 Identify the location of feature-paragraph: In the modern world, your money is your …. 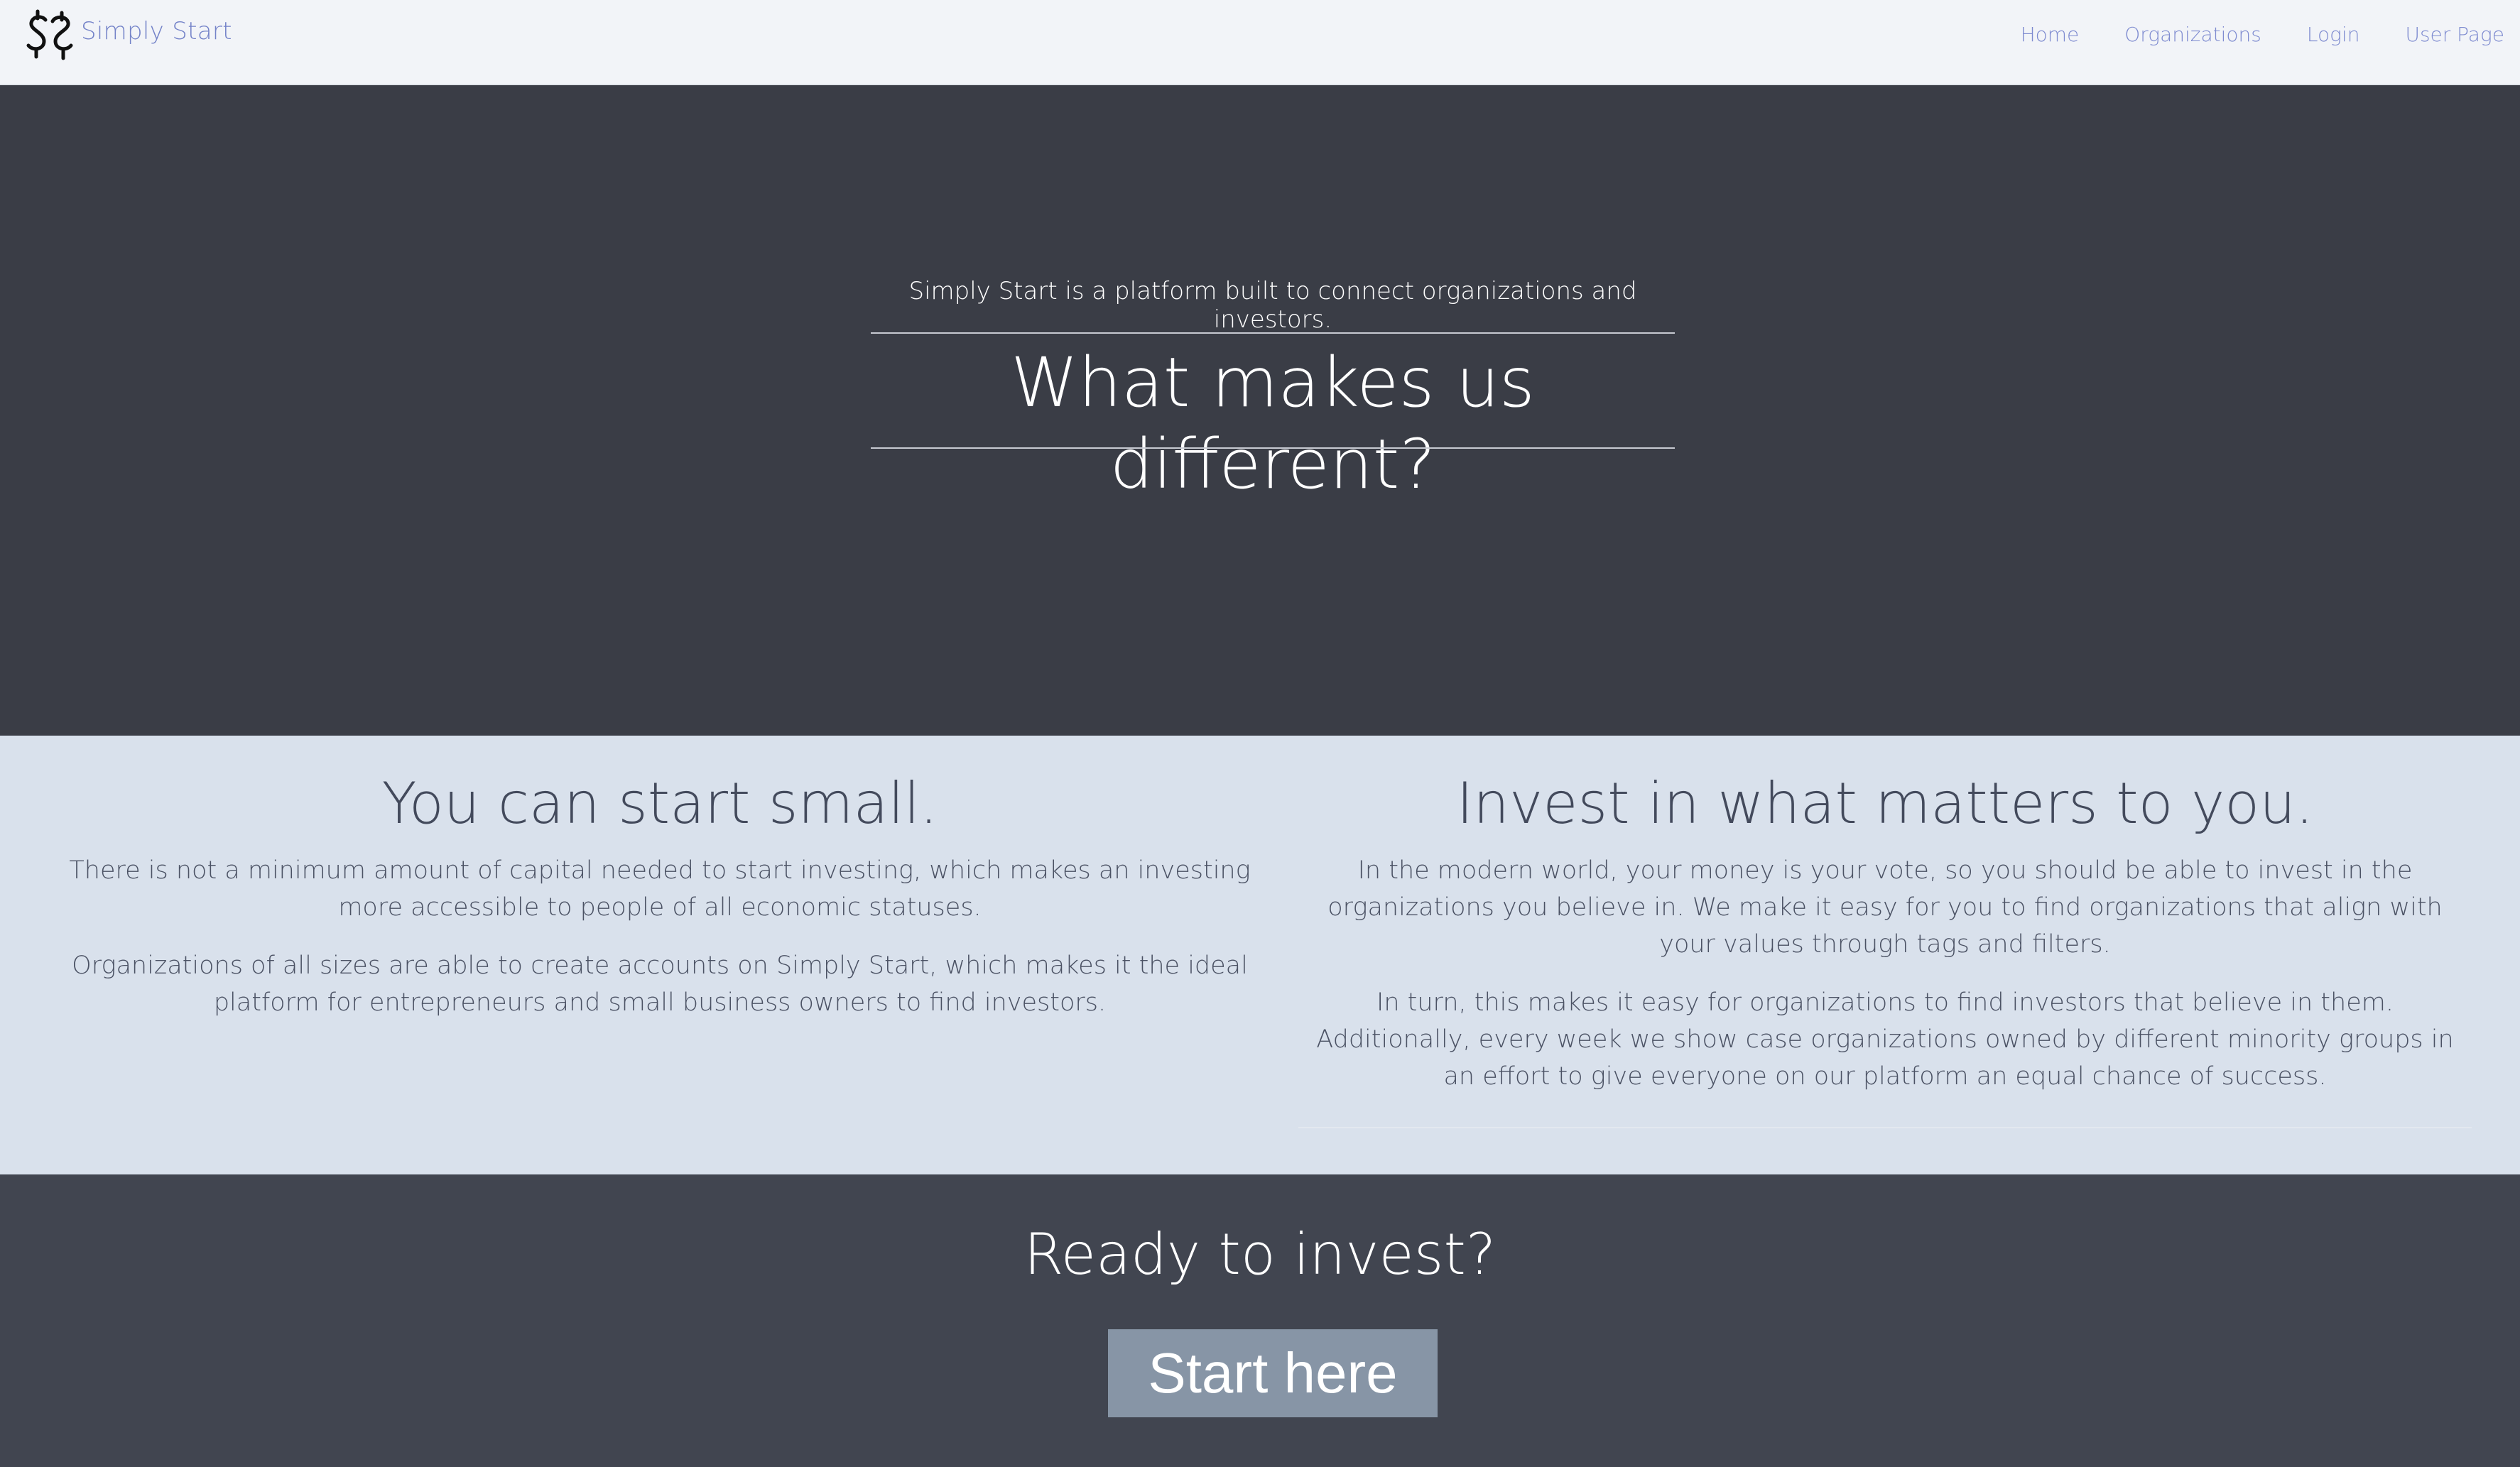
(1885, 907).